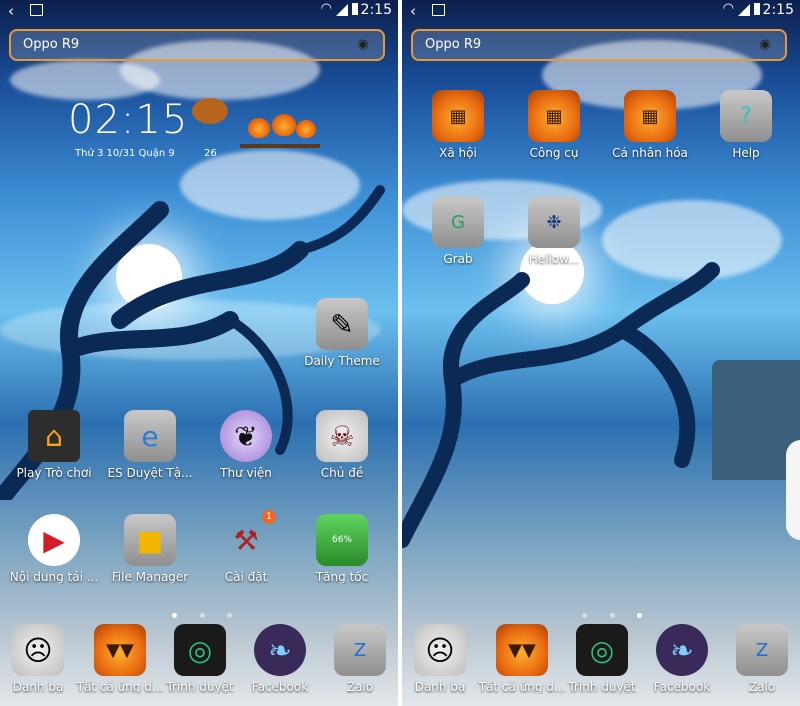 The image size is (800, 706). I want to click on clock-widget-date: Thứ 3 10/31 Quận 9, so click(125, 153).